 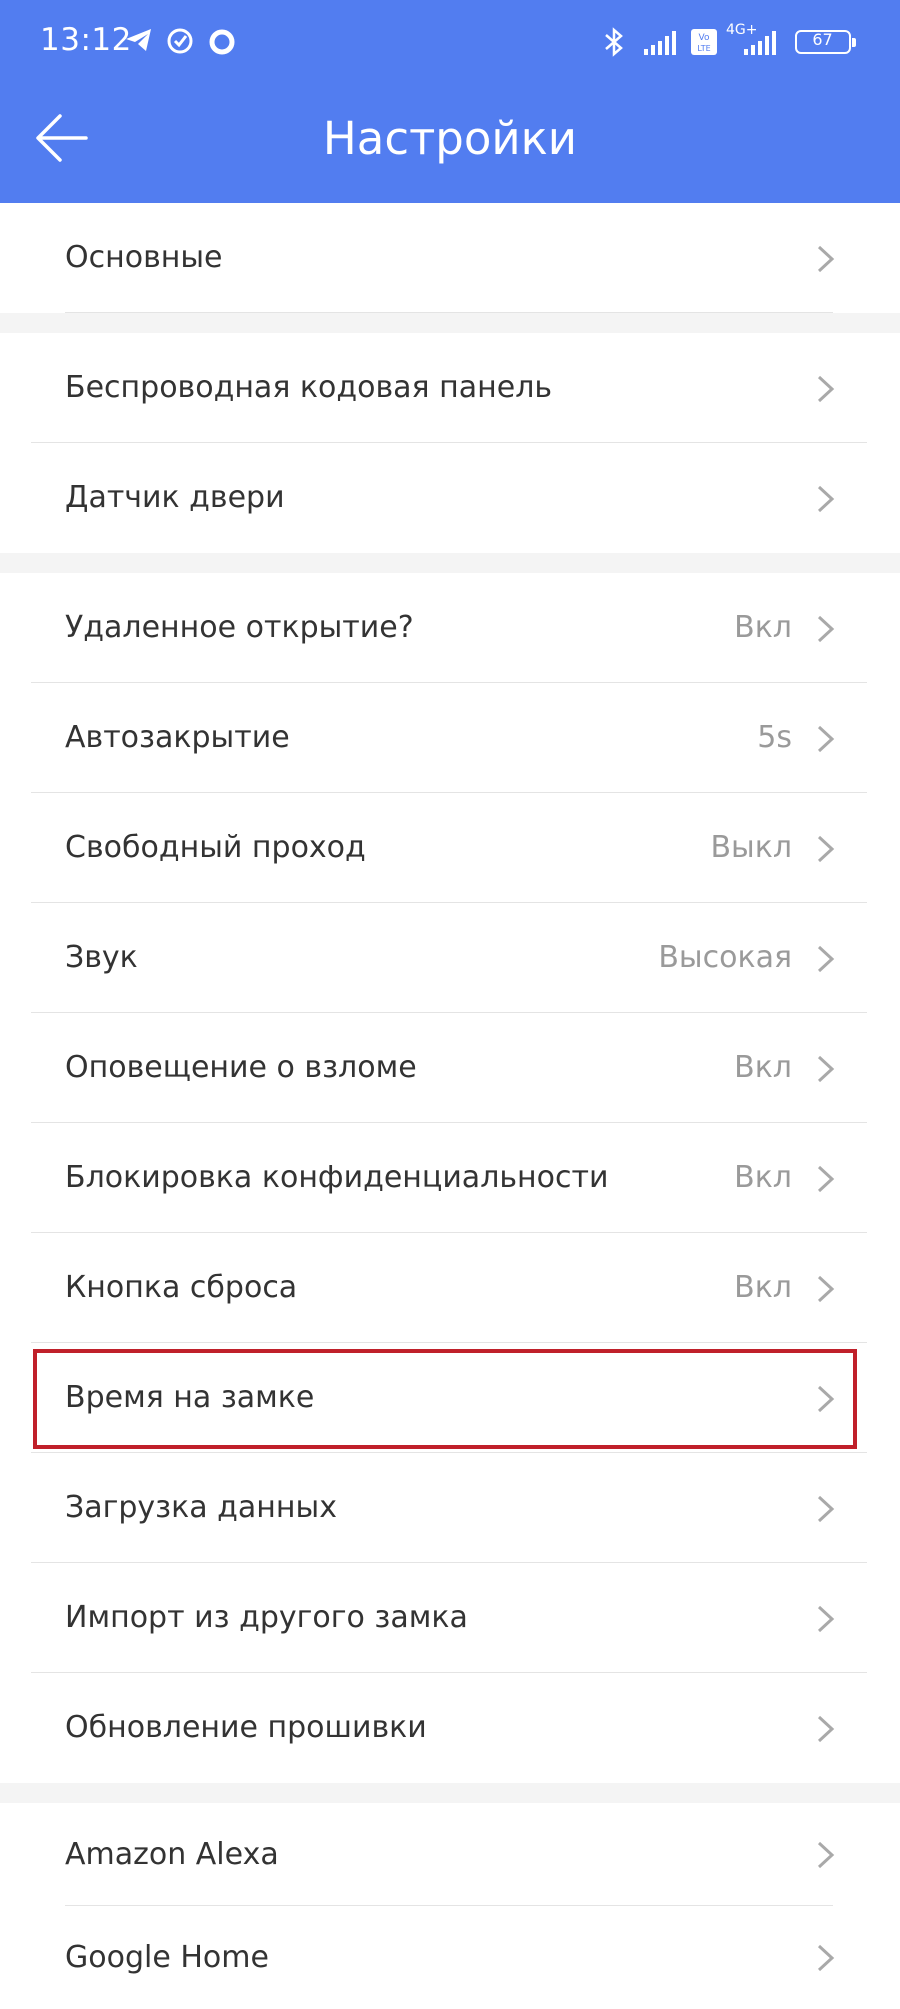 What do you see at coordinates (180, 41) in the screenshot?
I see `check-circle-icon` at bounding box center [180, 41].